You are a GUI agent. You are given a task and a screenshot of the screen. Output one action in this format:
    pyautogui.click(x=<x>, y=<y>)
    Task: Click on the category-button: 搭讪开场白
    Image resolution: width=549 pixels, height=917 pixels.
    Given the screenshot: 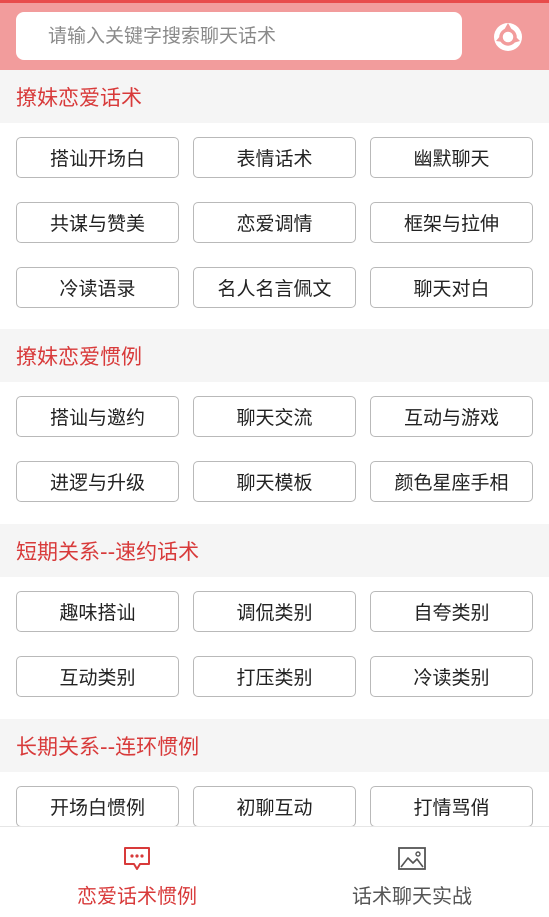 What is the action you would take?
    pyautogui.click(x=97, y=157)
    